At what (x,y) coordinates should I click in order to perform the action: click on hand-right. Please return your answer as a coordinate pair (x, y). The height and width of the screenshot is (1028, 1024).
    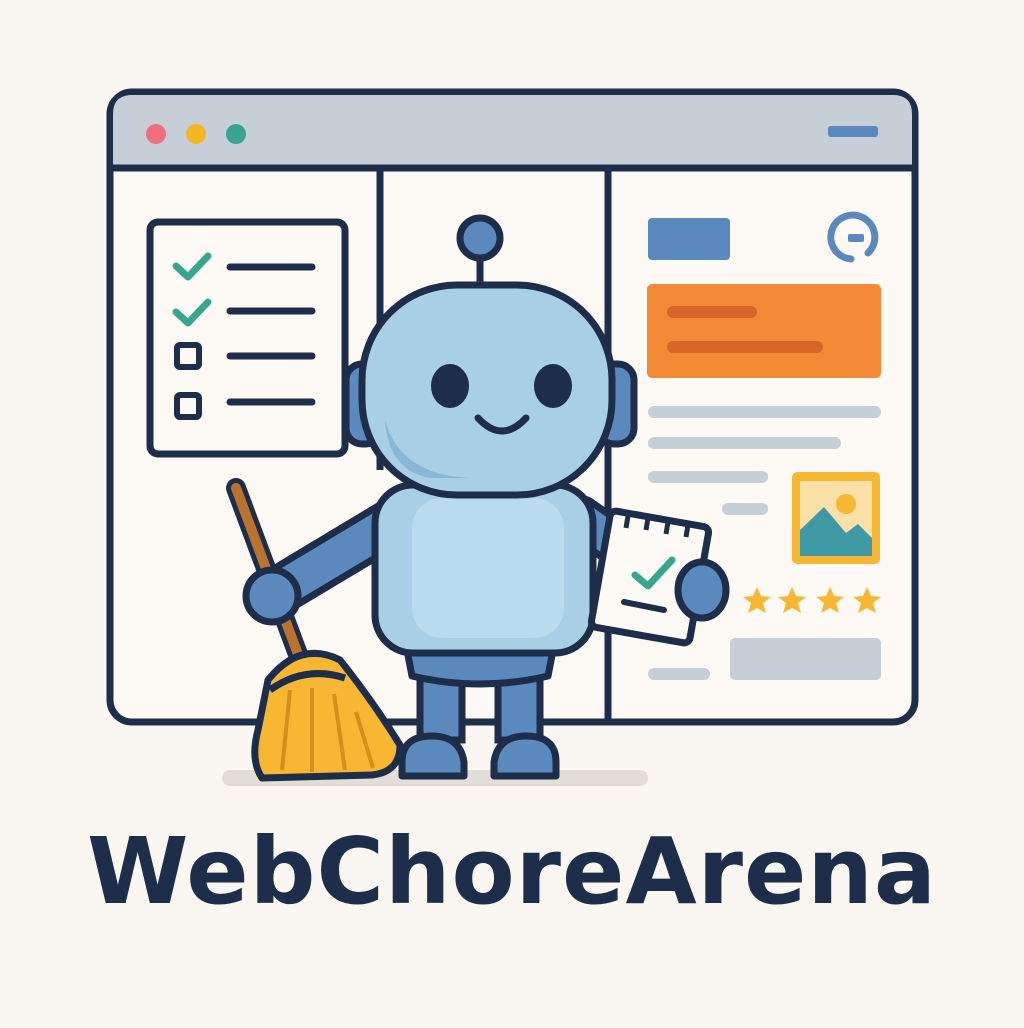
    Looking at the image, I should click on (702, 590).